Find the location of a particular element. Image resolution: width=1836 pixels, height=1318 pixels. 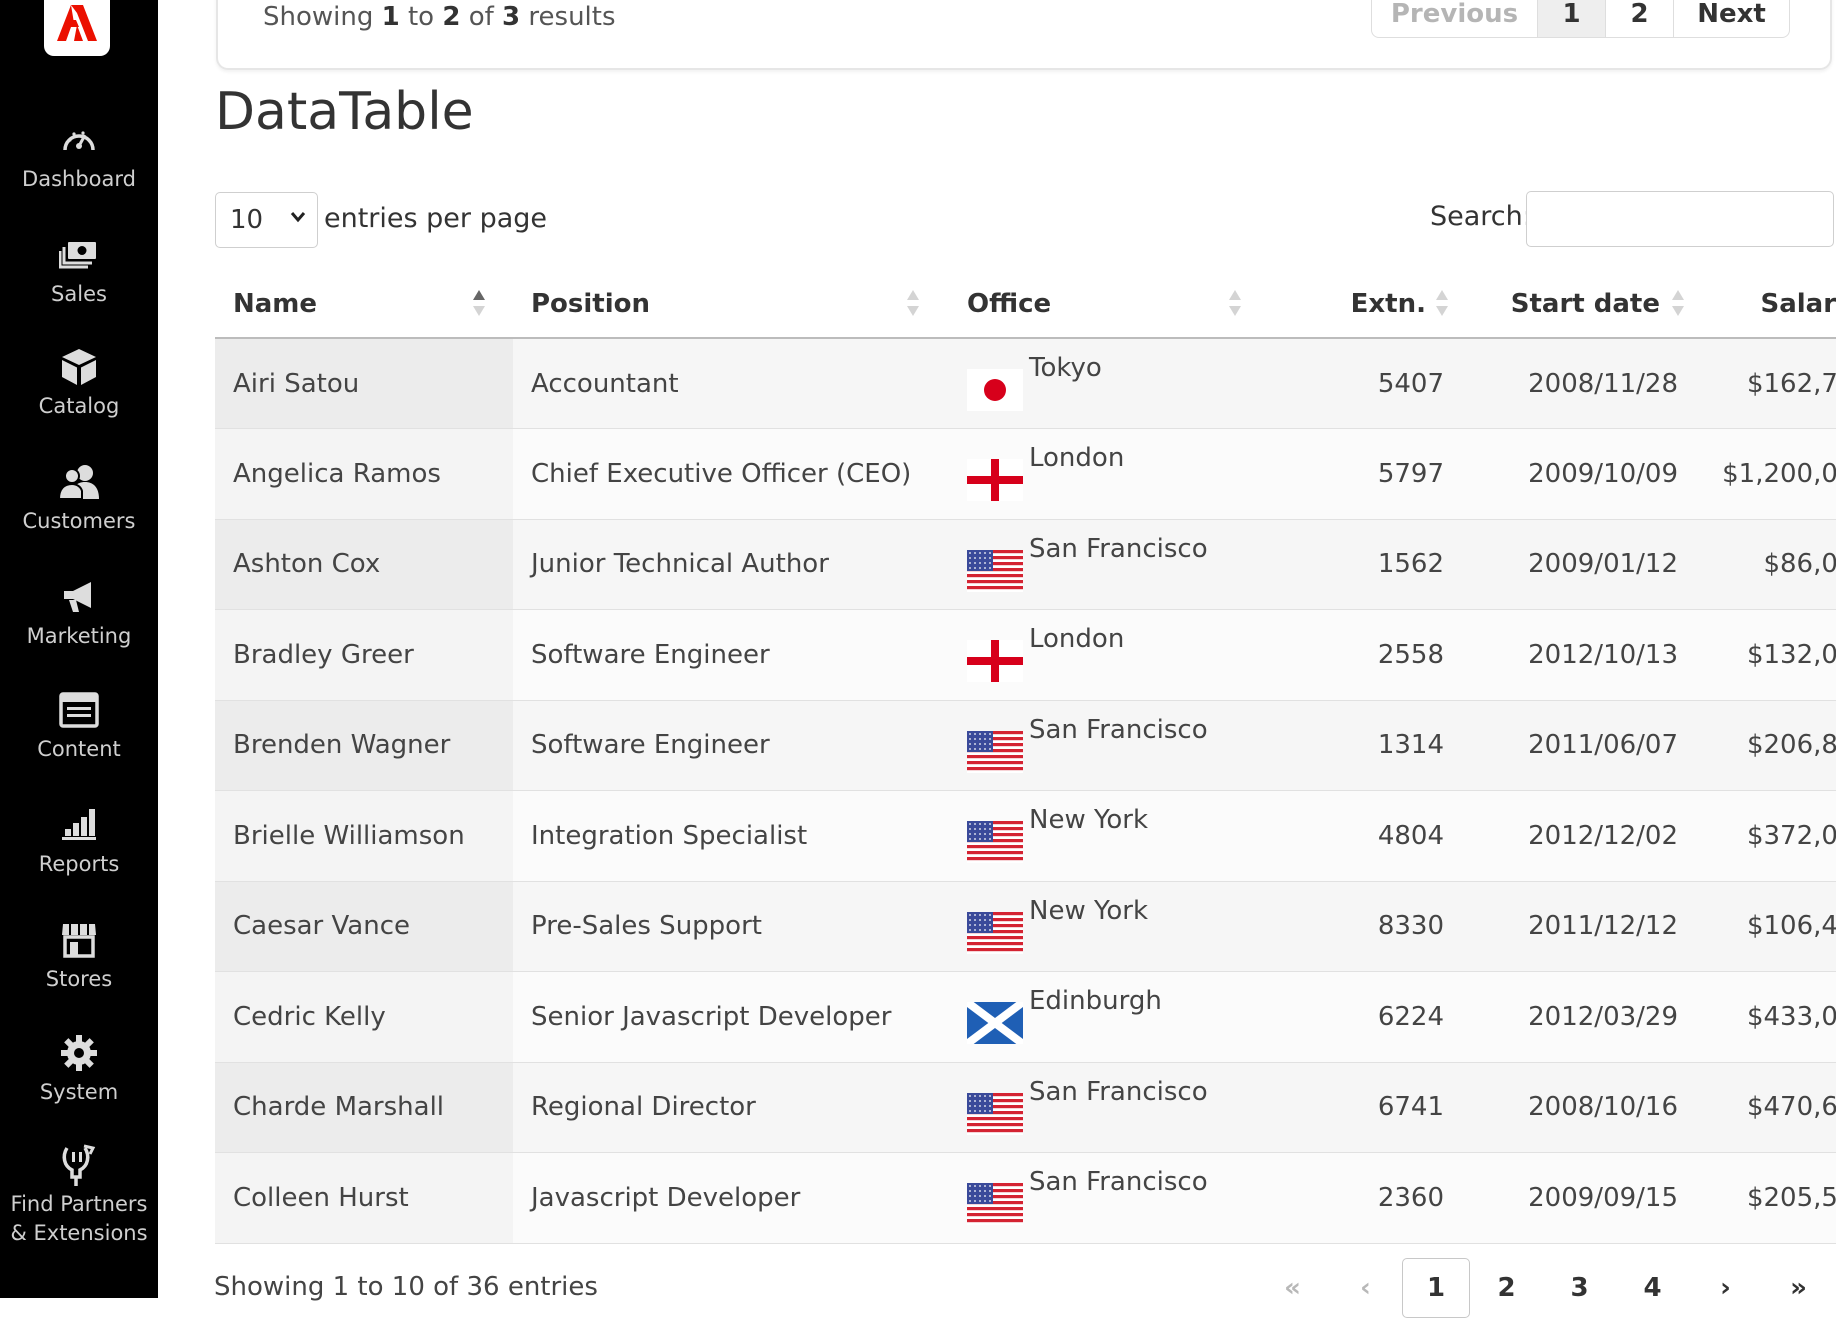

column-header-office: Office is located at coordinates (1108, 304).